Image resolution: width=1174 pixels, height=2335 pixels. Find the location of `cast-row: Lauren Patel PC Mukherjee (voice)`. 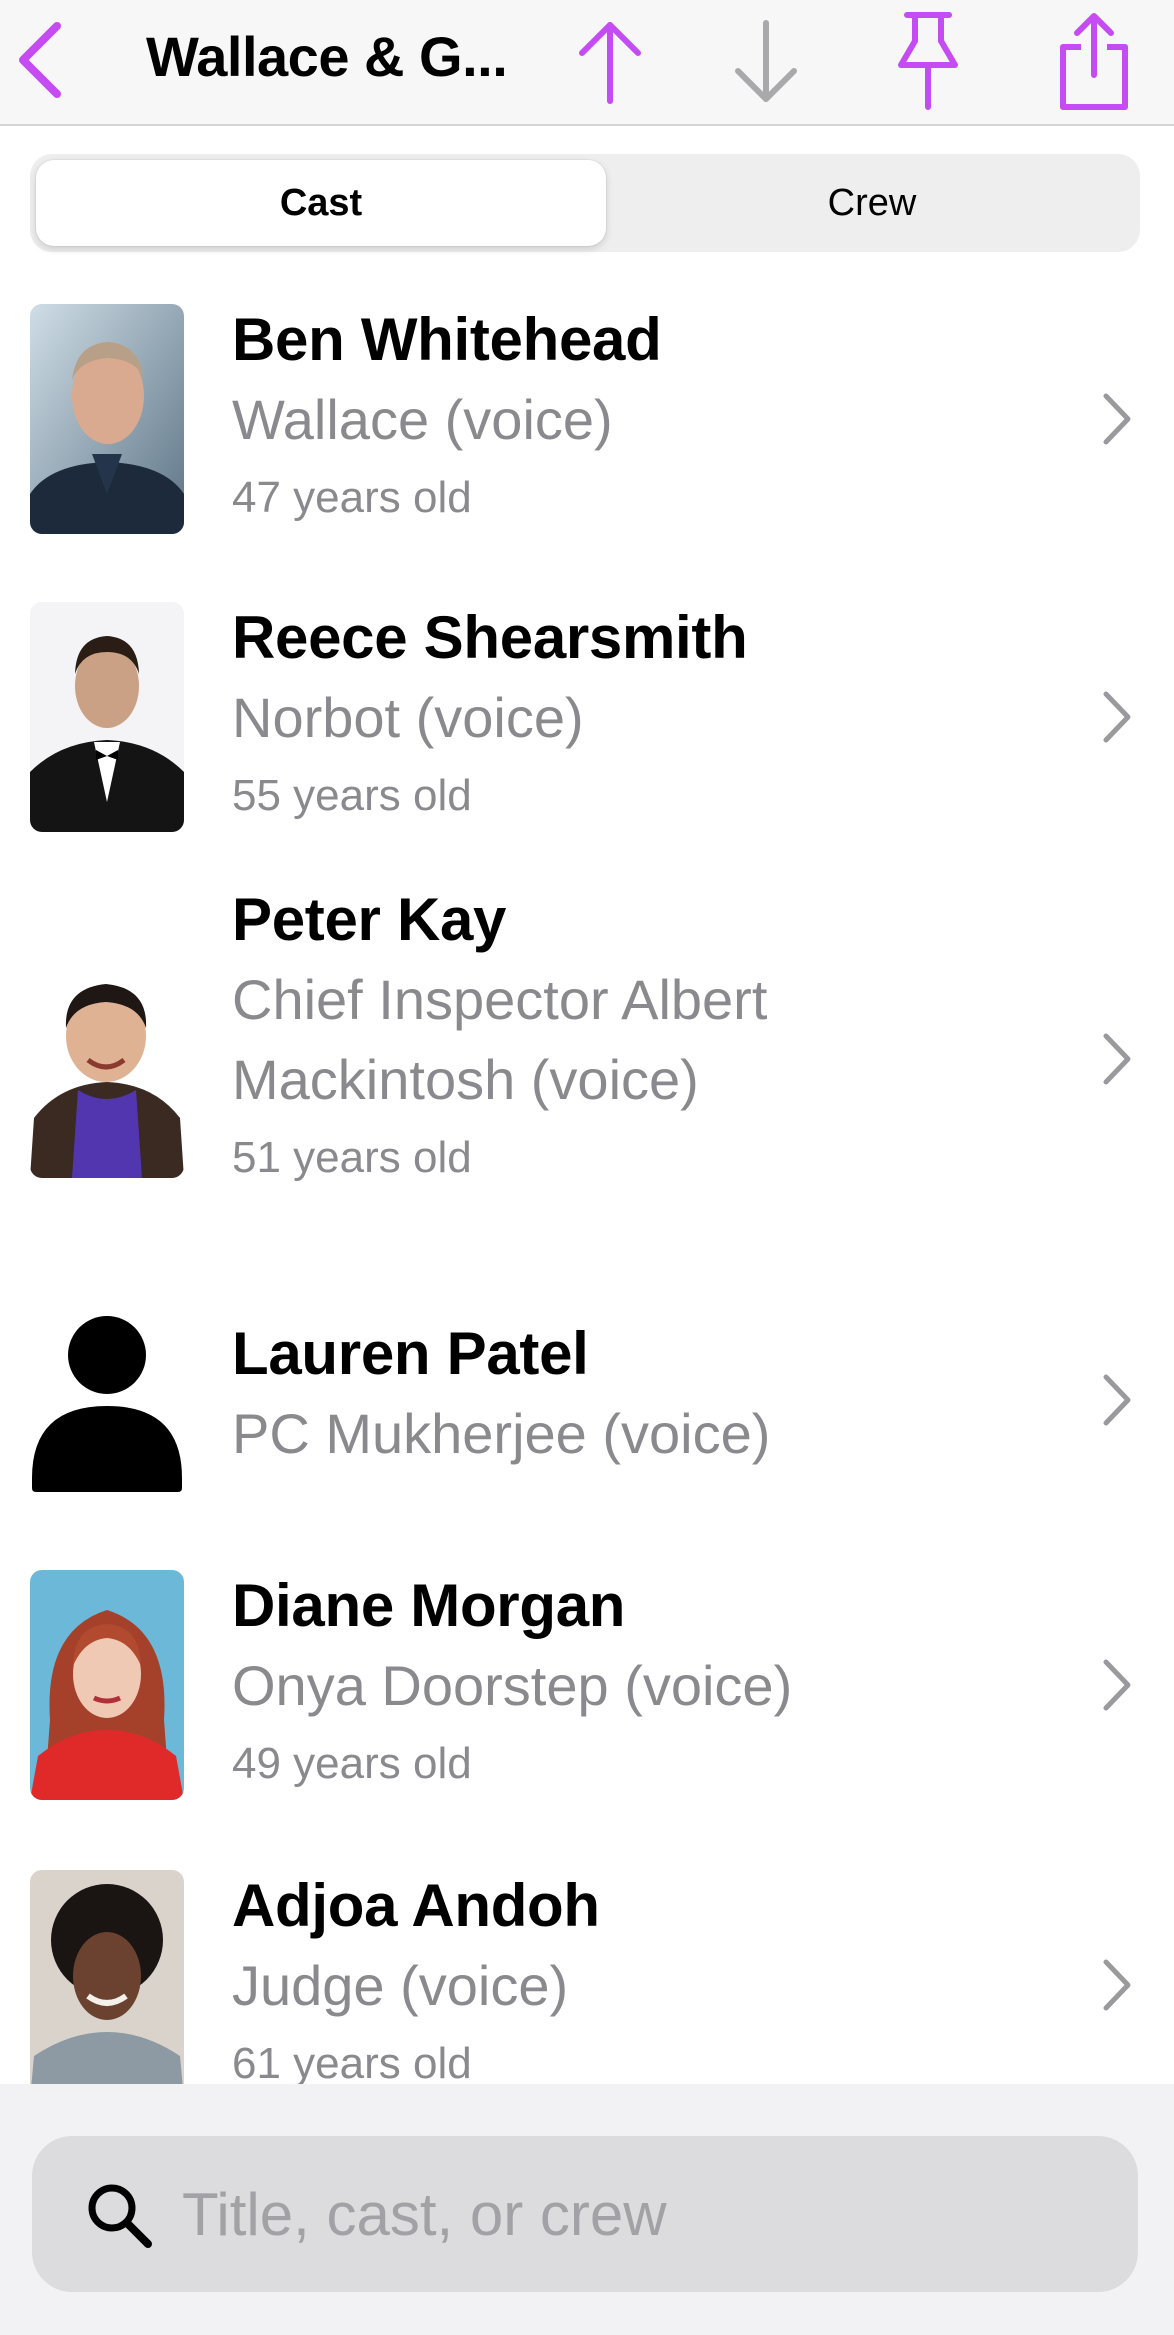

cast-row: Lauren Patel PC Mukherjee (voice) is located at coordinates (587, 1400).